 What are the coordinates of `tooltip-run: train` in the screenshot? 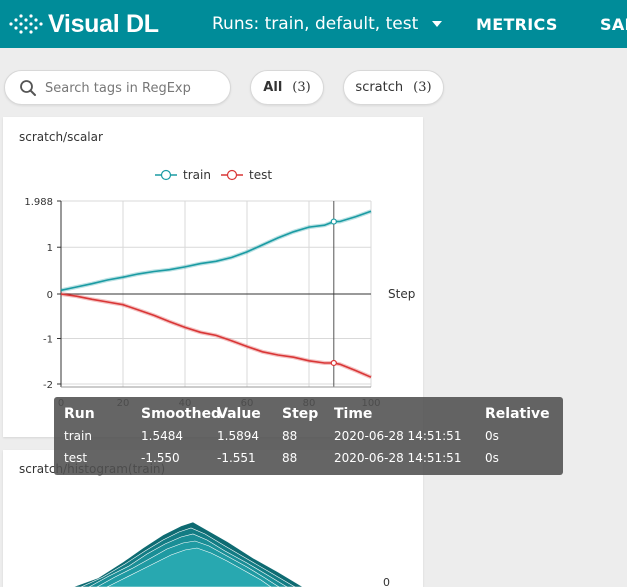 It's located at (78, 436).